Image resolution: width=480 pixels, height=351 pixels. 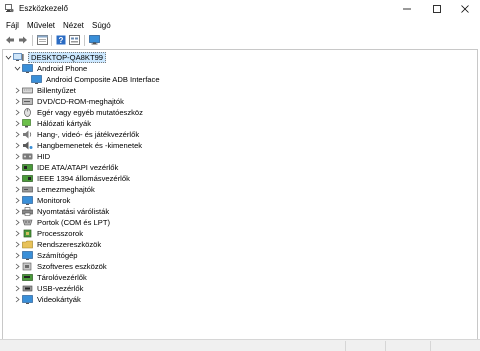 I want to click on status-bar, so click(x=240, y=345).